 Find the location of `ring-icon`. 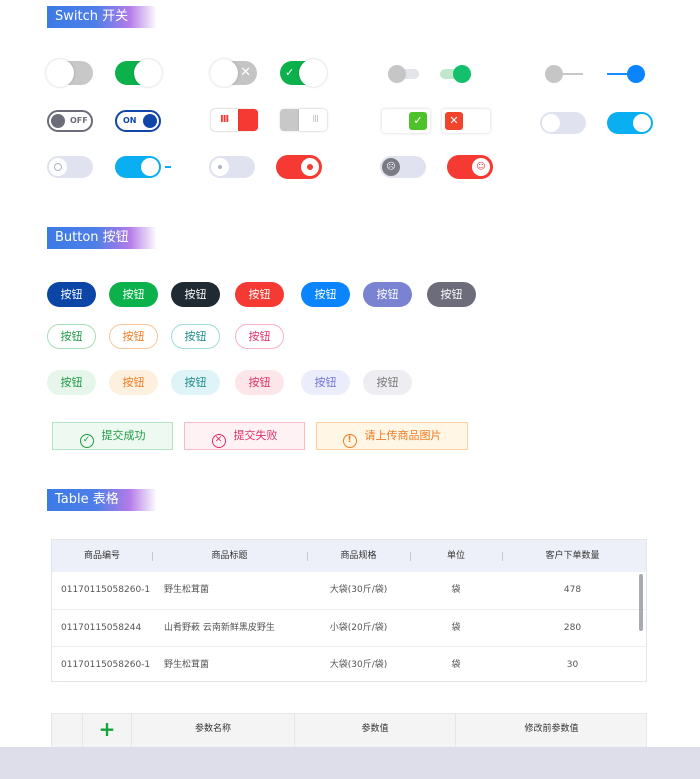

ring-icon is located at coordinates (58, 167).